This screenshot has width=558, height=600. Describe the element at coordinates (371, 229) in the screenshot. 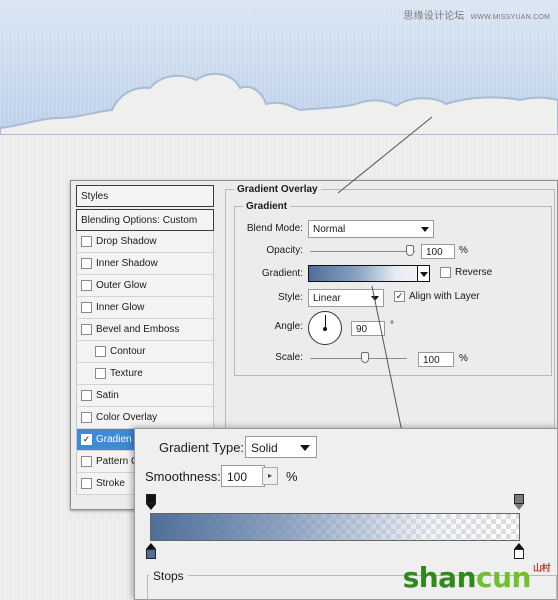

I see `blend-mode-select: Normal` at that location.